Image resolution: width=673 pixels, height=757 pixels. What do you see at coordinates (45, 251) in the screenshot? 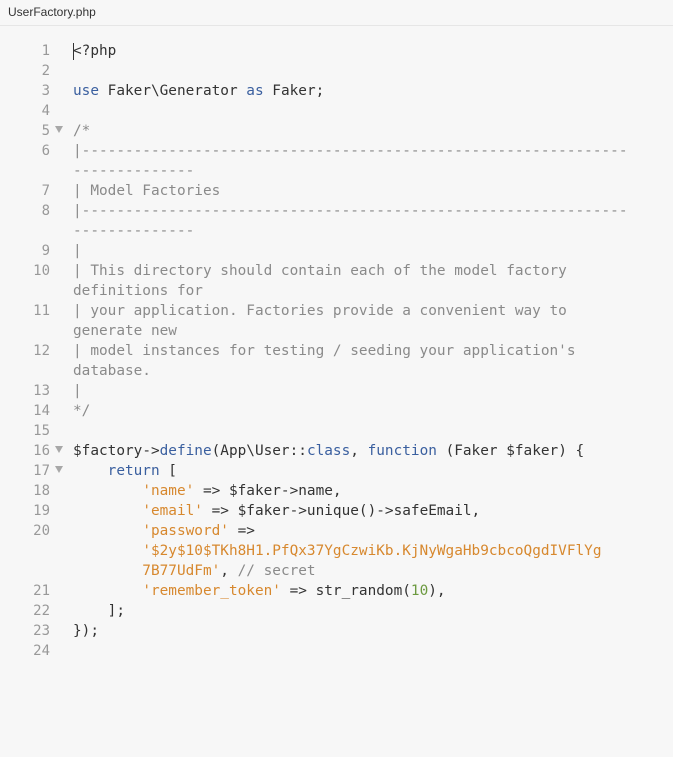
I see `line-number: 9` at bounding box center [45, 251].